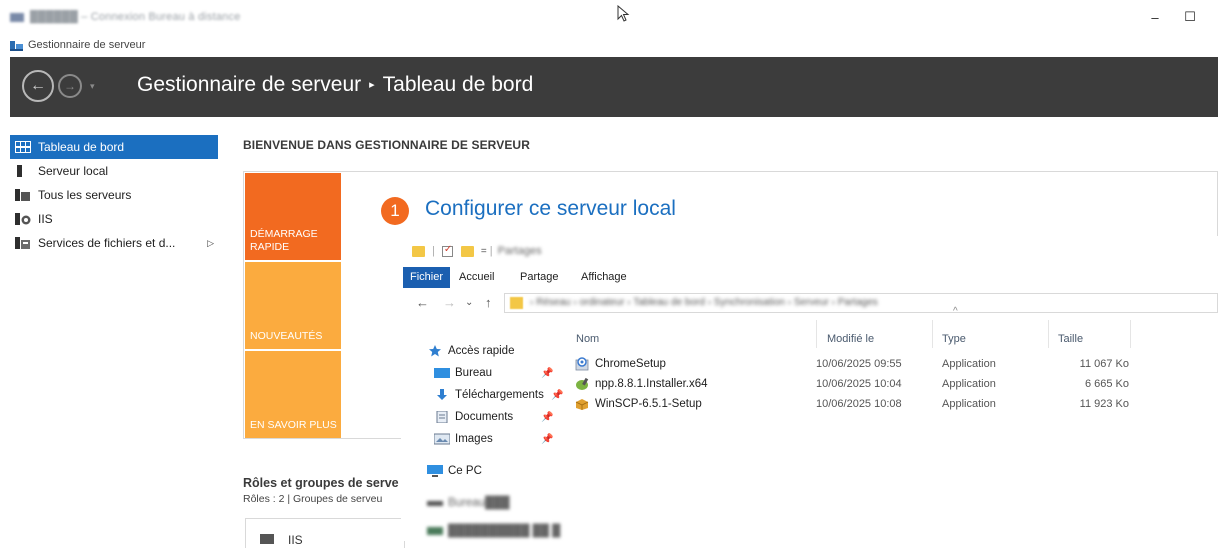  Describe the element at coordinates (321, 483) in the screenshot. I see `roles-section-title: Rôles et groupes de serve` at that location.